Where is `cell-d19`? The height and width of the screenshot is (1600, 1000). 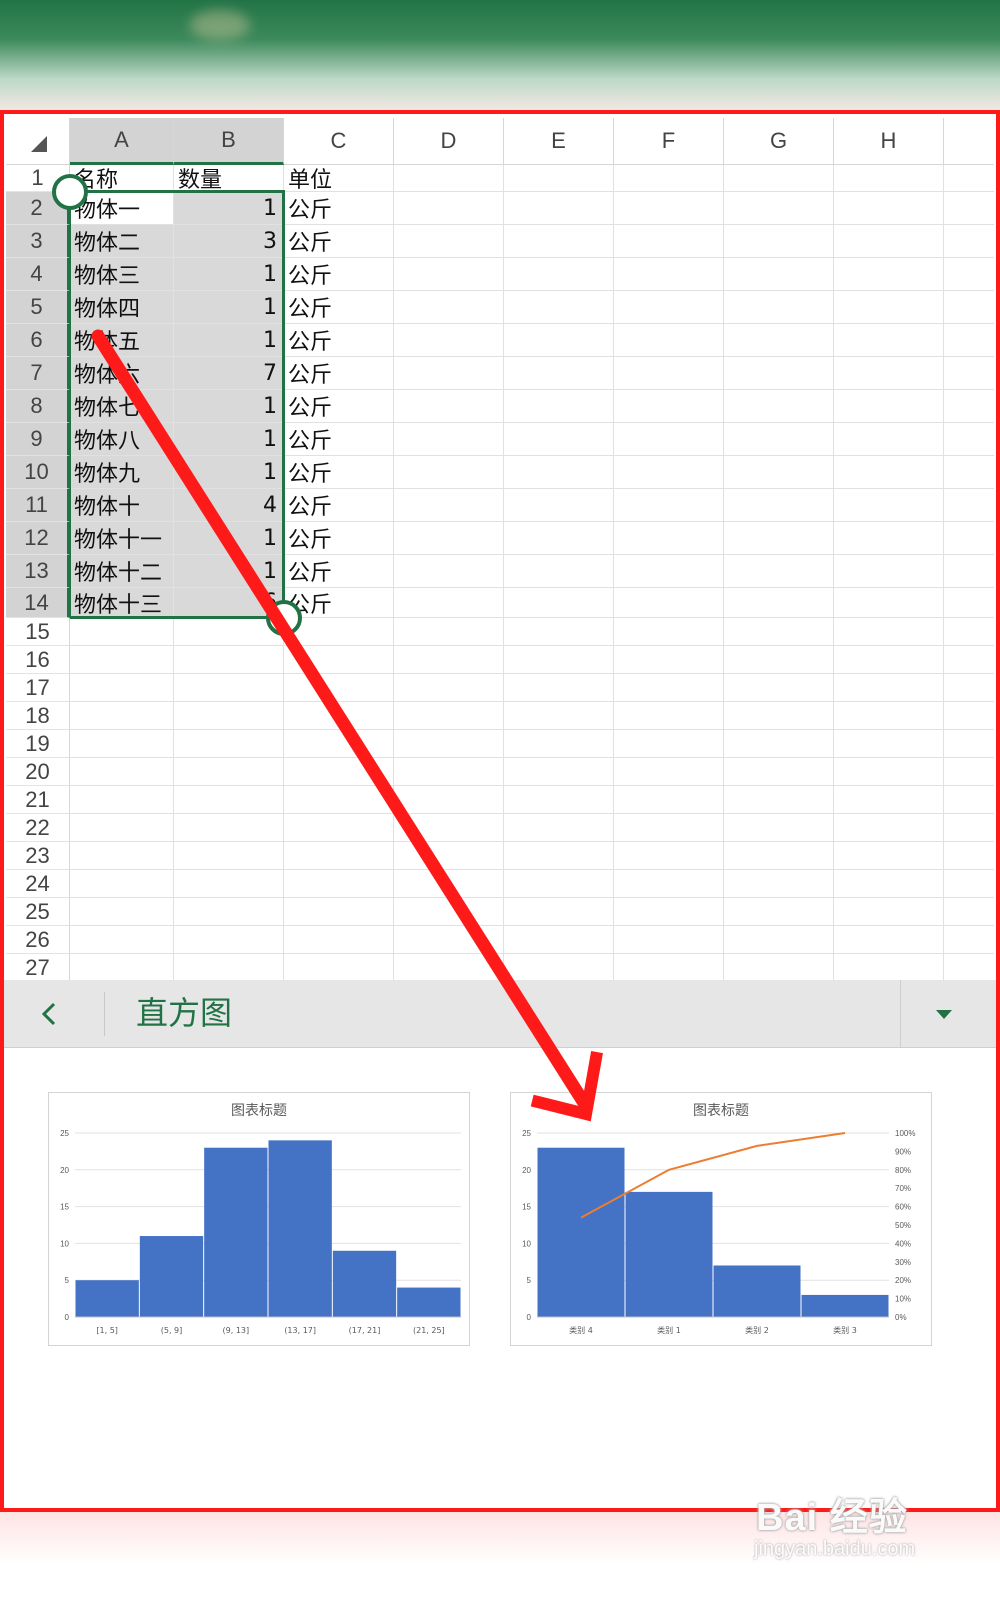 cell-d19 is located at coordinates (449, 744).